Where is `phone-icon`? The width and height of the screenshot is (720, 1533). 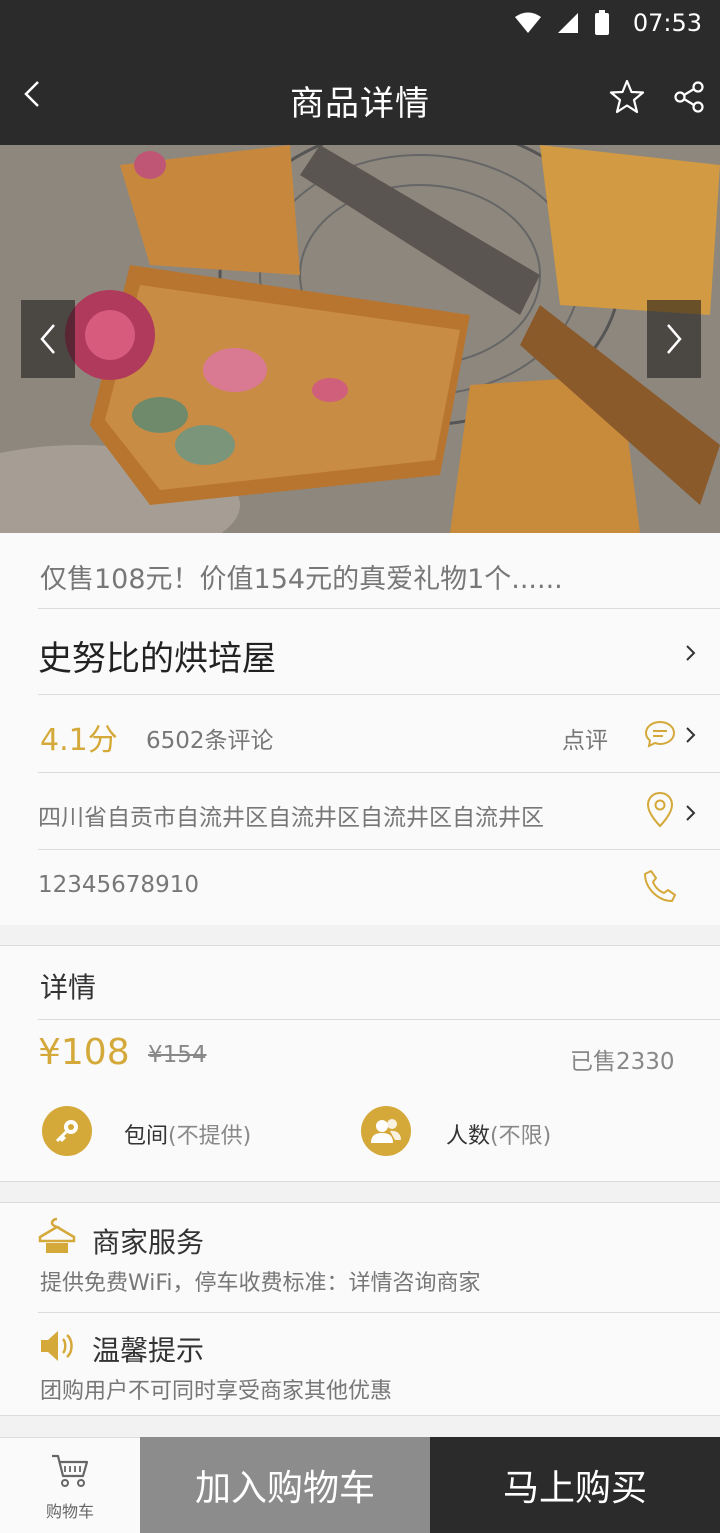
phone-icon is located at coordinates (660, 886).